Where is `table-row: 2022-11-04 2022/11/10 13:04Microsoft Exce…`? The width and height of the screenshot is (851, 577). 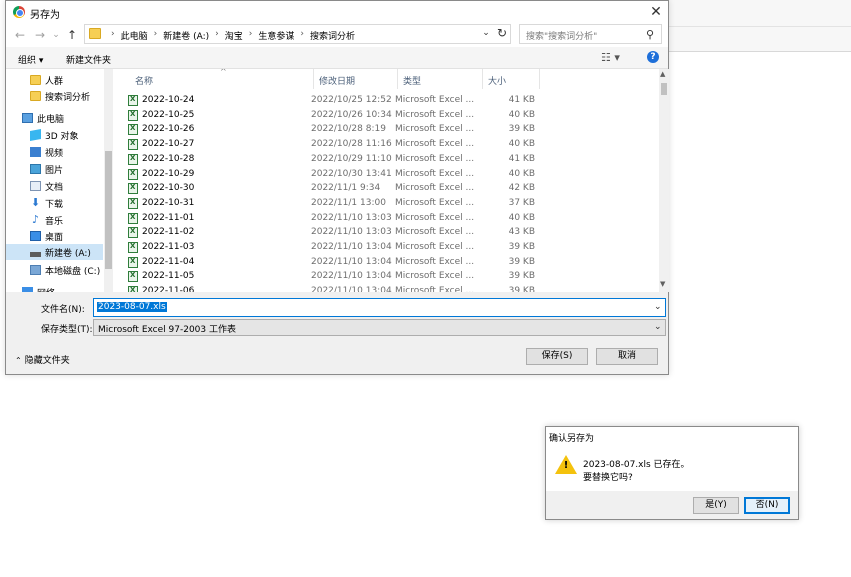 table-row: 2022-11-04 2022/11/10 13:04Microsoft Exce… is located at coordinates (330, 263).